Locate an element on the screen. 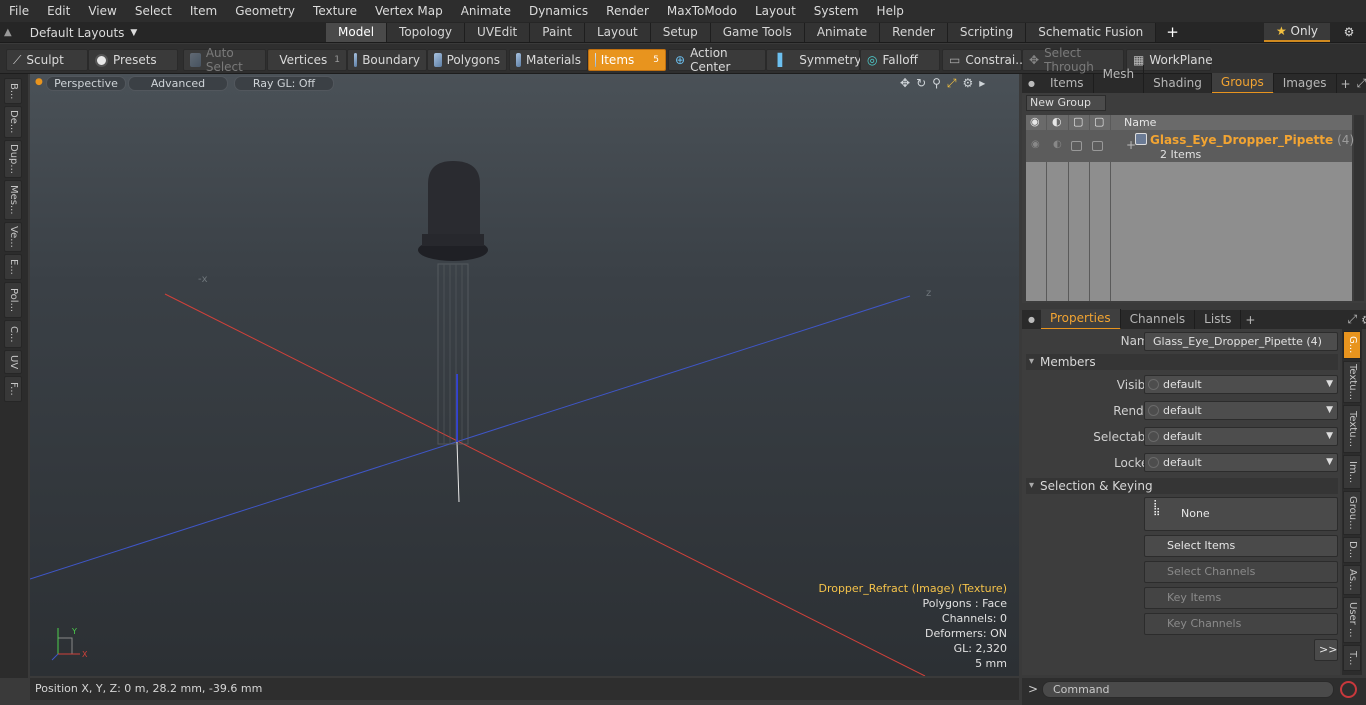  raygl-button: Ray GL: Off is located at coordinates (284, 83).